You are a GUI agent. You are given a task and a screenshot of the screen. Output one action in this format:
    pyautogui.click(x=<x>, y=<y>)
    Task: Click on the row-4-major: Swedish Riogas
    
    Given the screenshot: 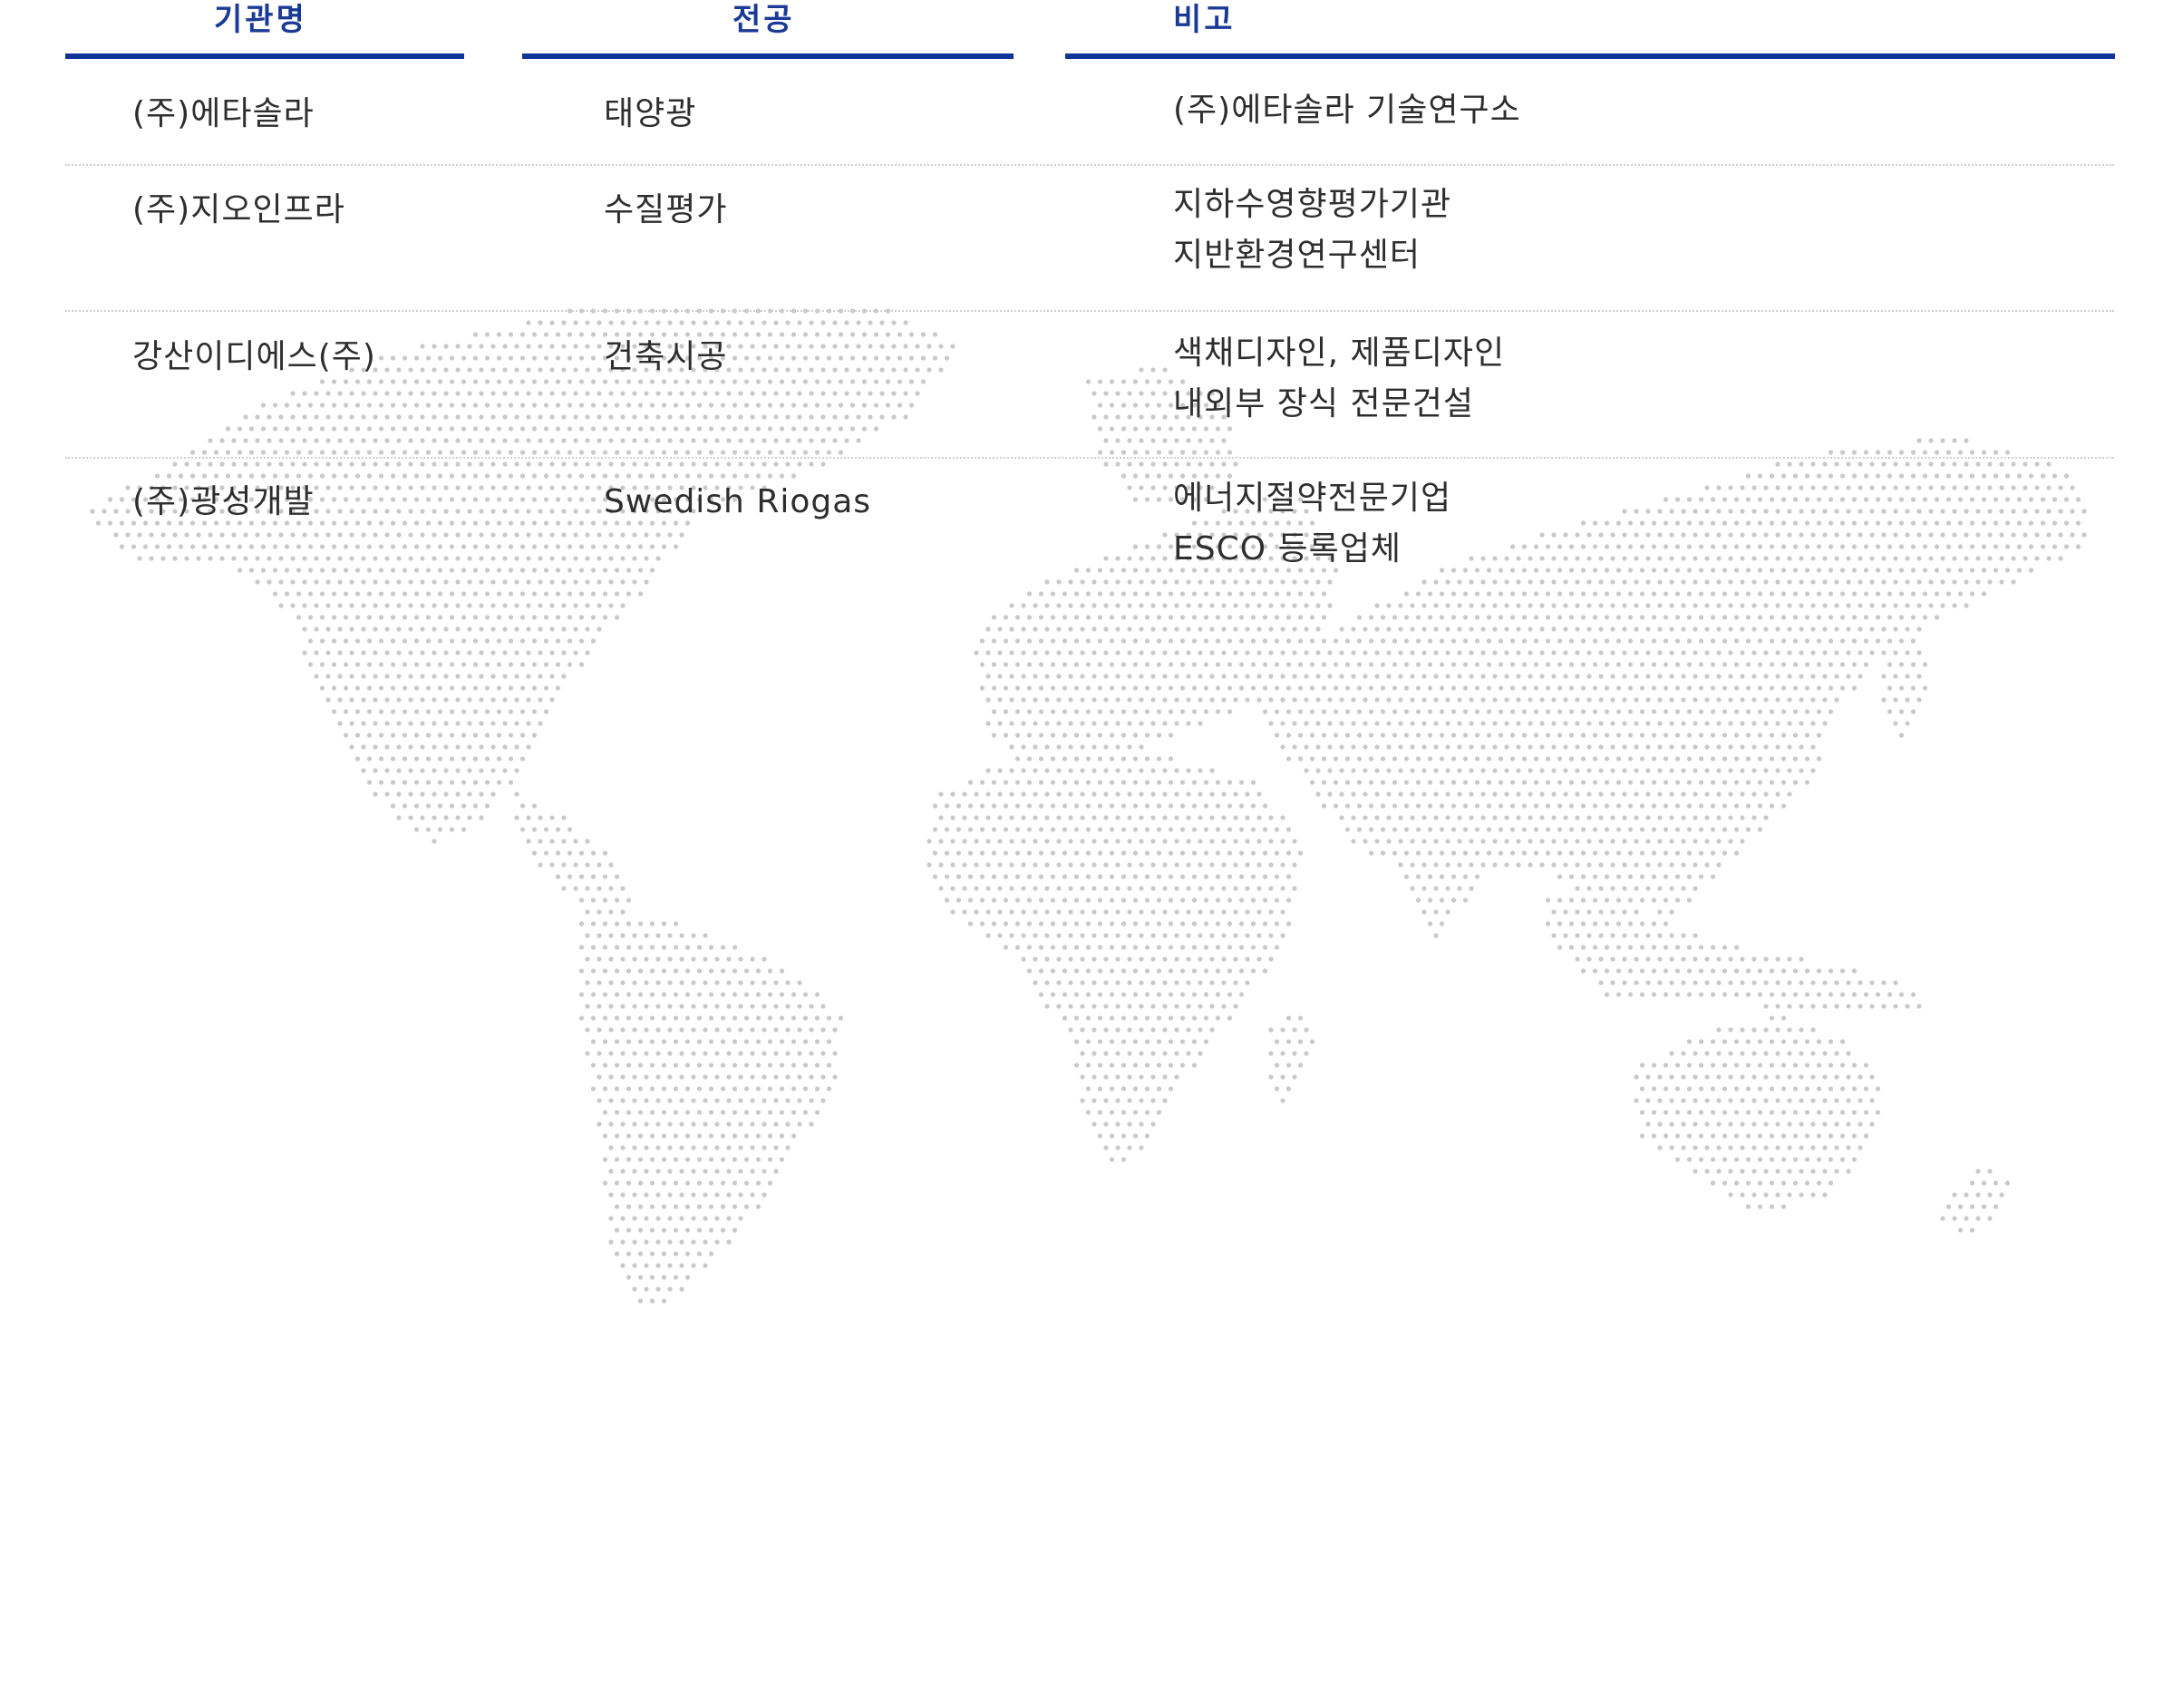 What is the action you would take?
    pyautogui.click(x=738, y=501)
    